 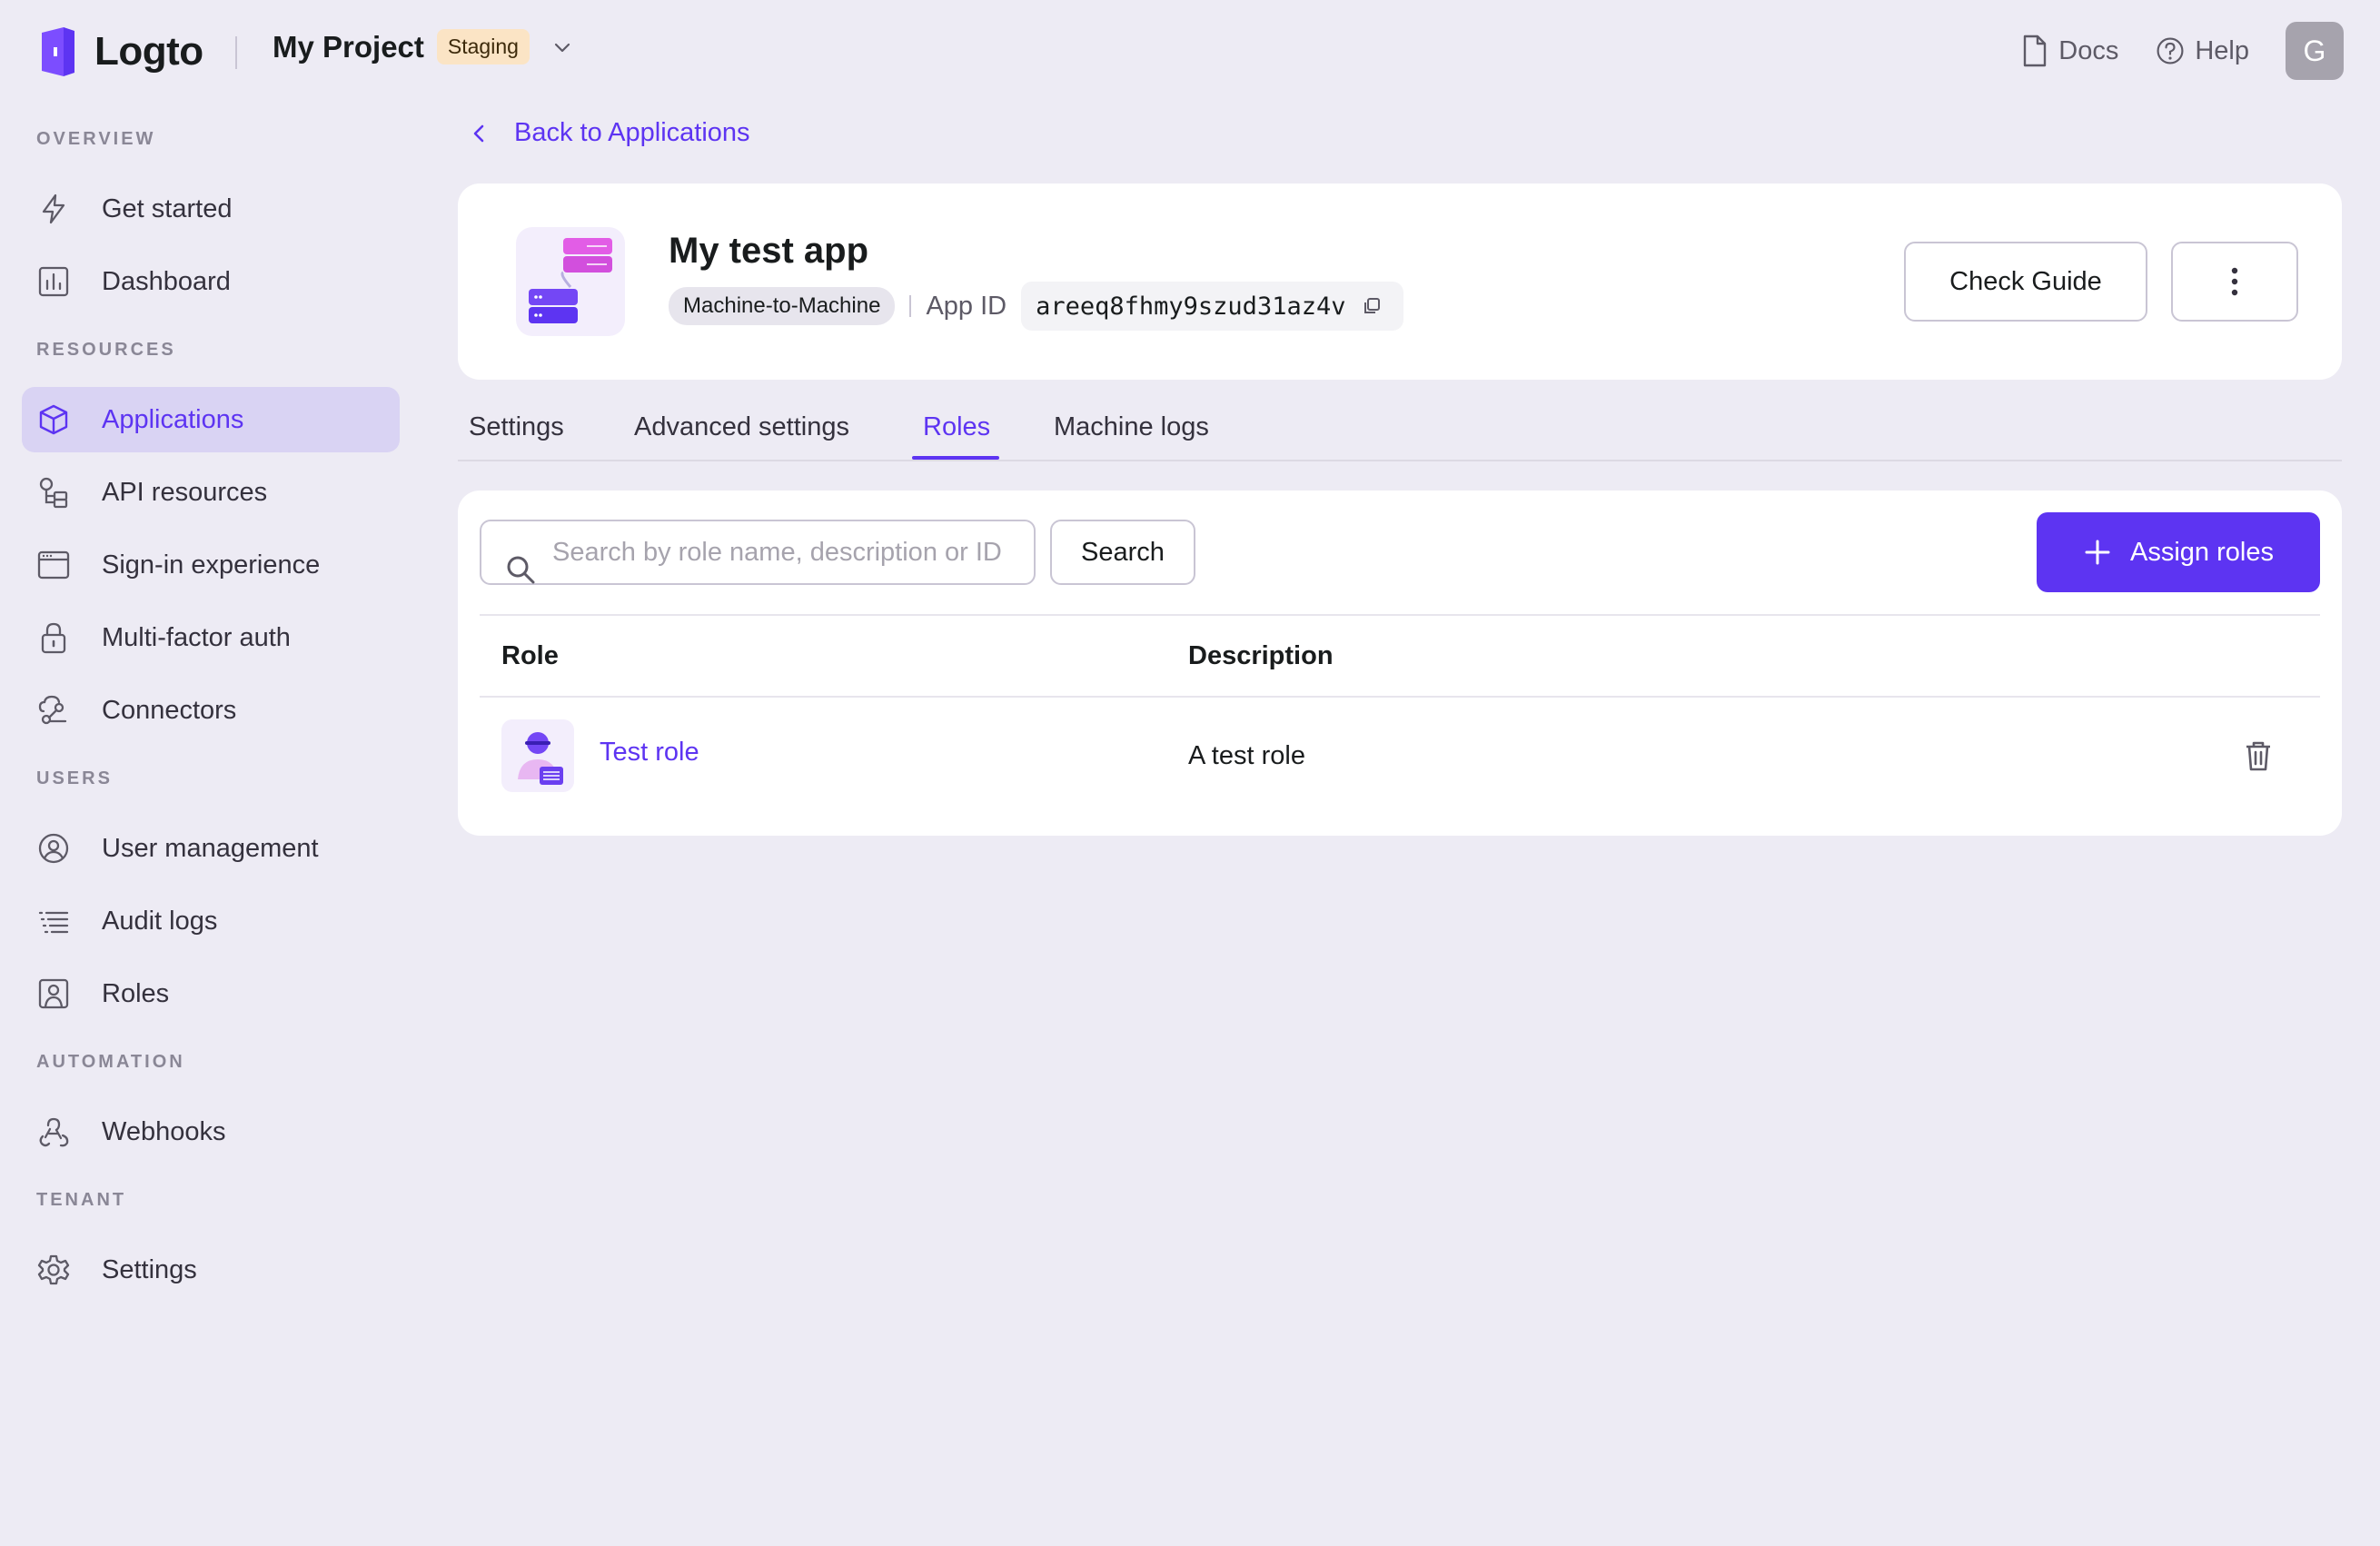 I want to click on sidebar-item-connectors: Connectors, so click(x=211, y=711).